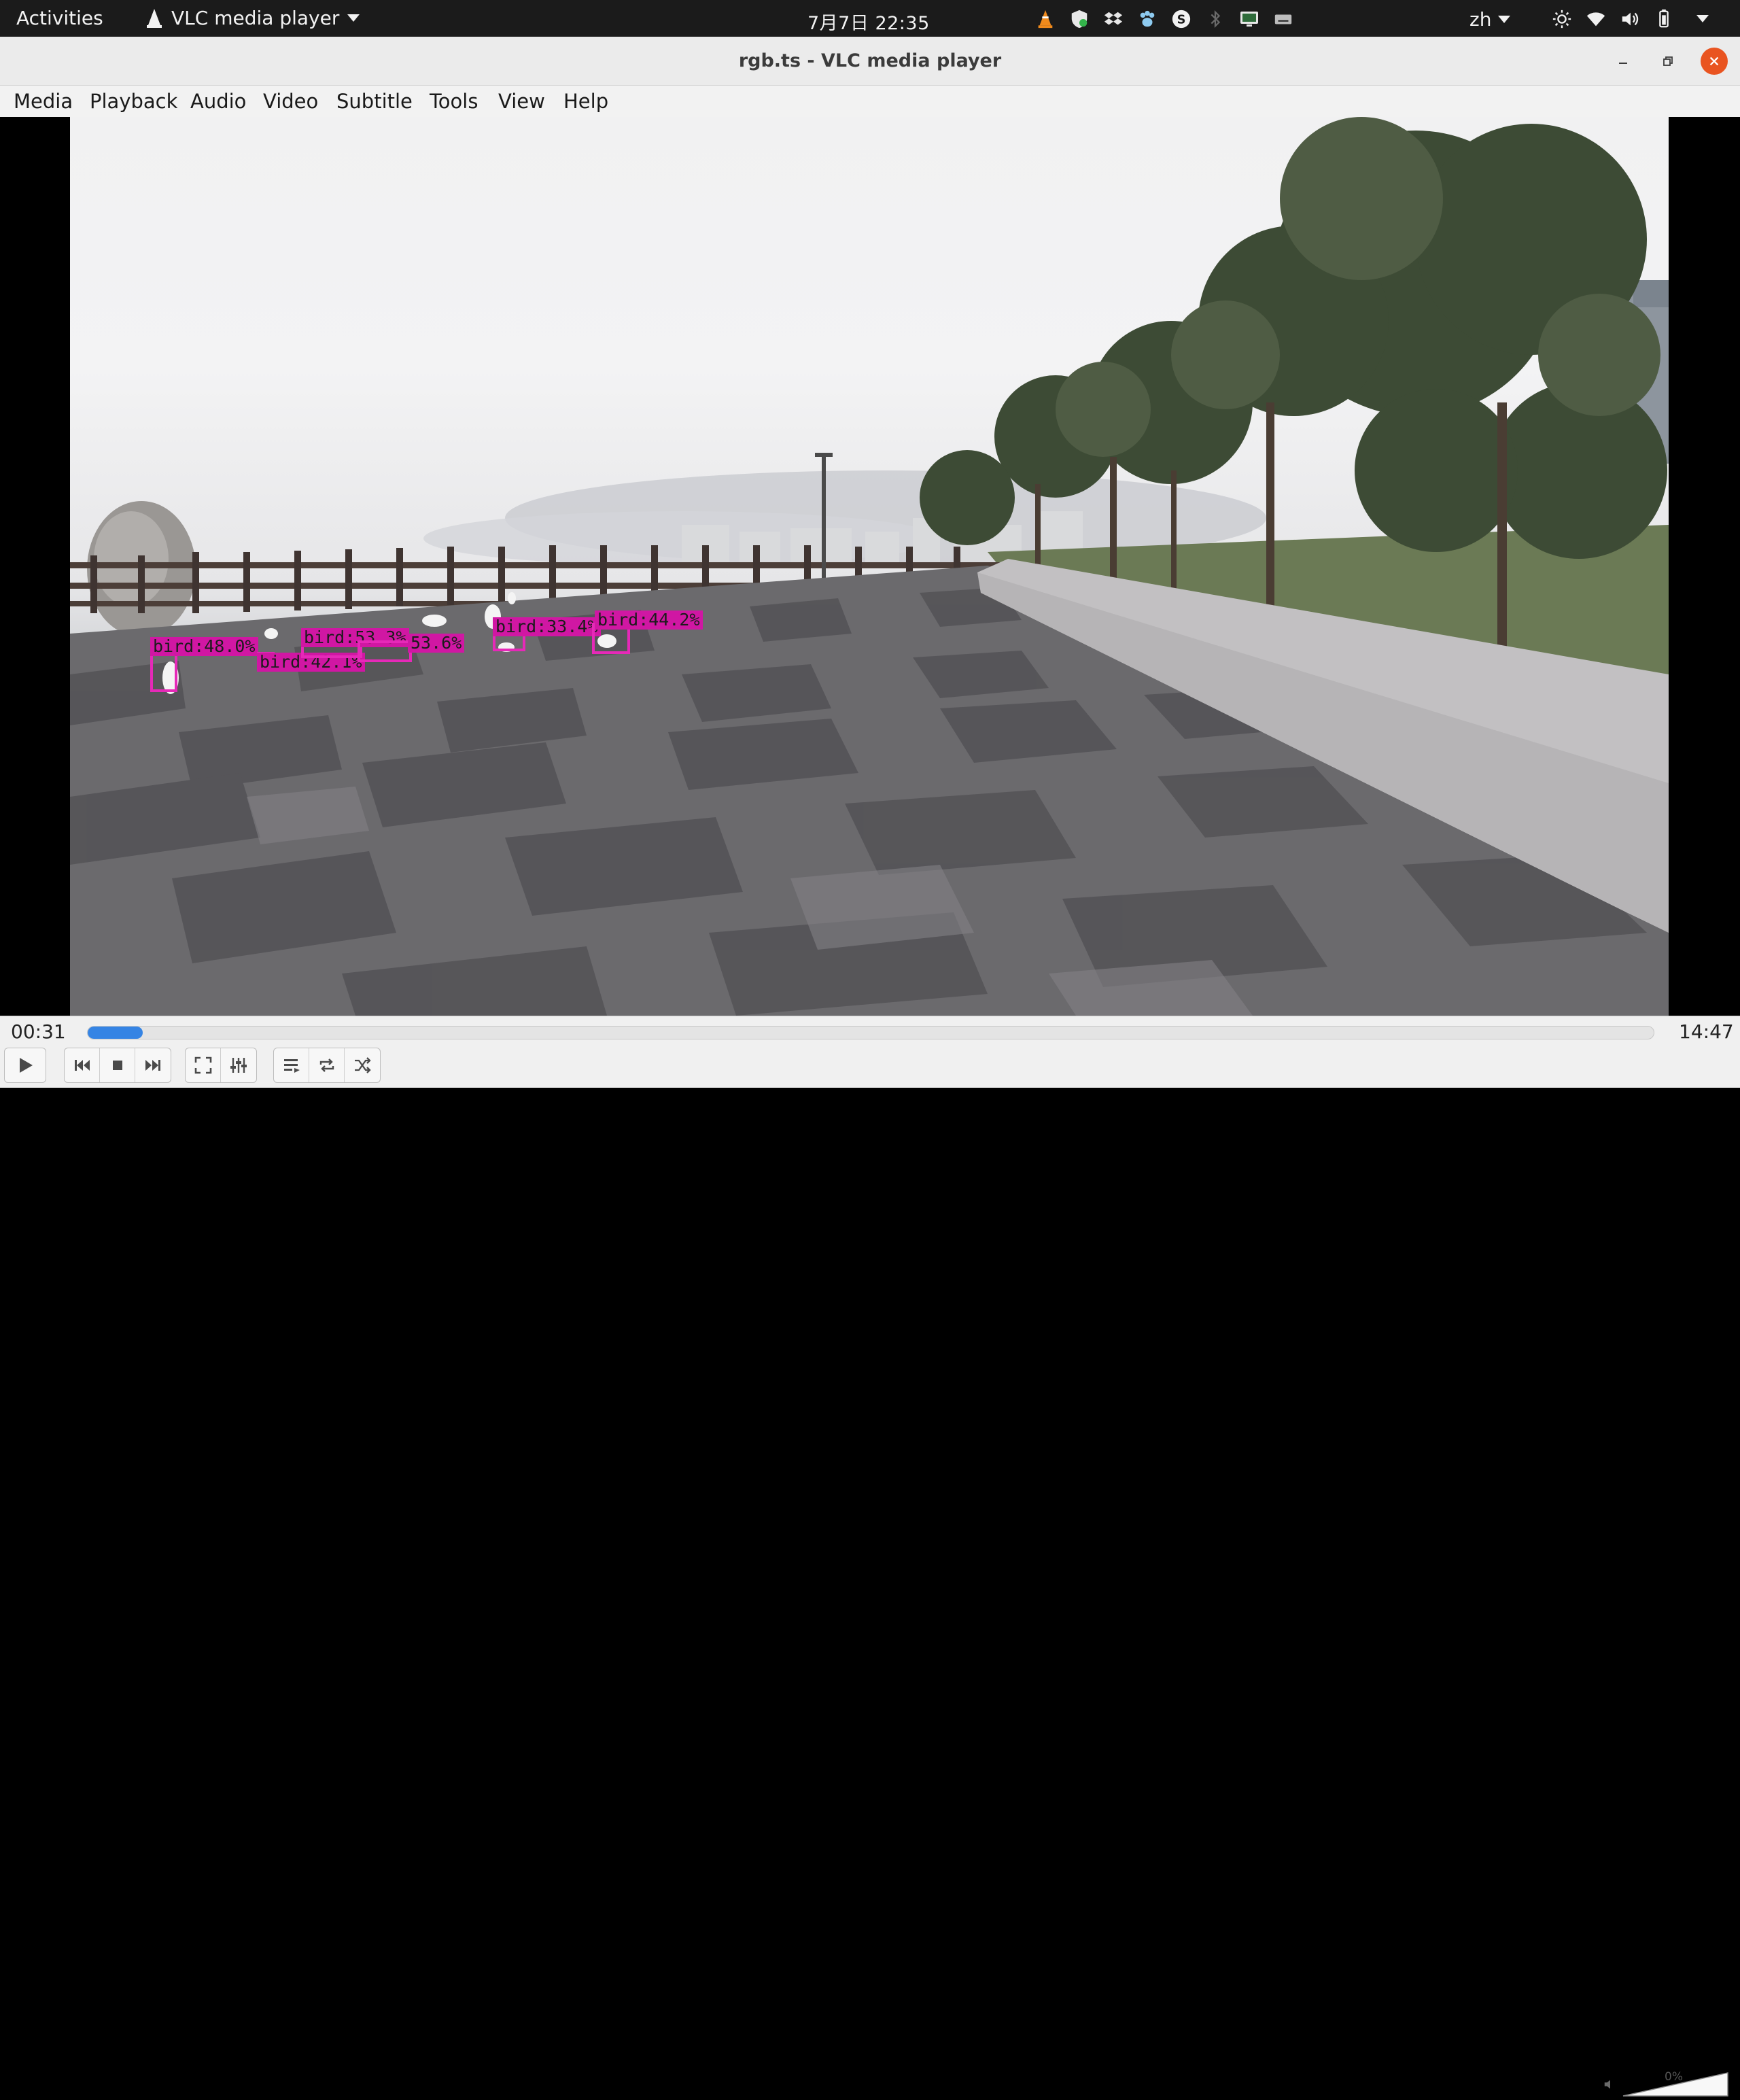 The image size is (1740, 2100). What do you see at coordinates (521, 102) in the screenshot?
I see `menu-view: View` at bounding box center [521, 102].